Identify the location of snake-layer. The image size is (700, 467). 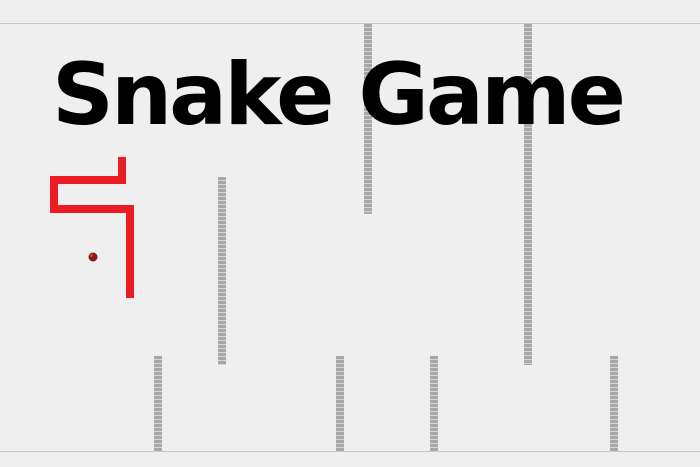
(92, 227).